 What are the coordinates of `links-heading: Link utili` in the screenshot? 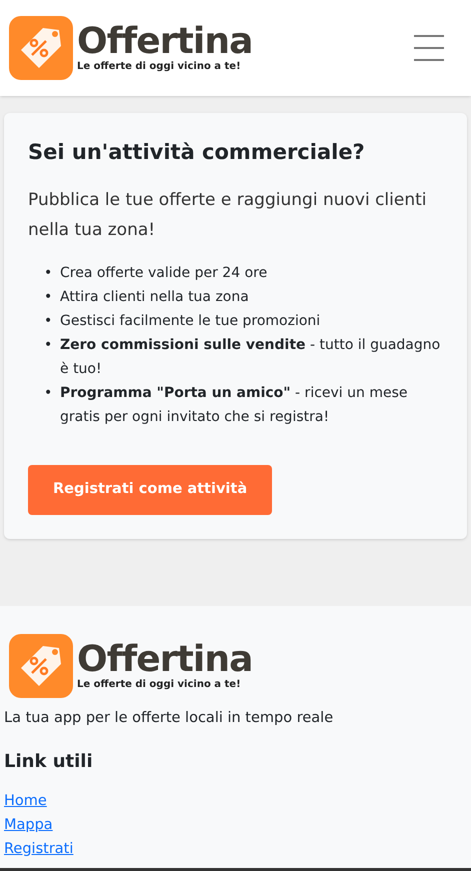 It's located at (49, 762).